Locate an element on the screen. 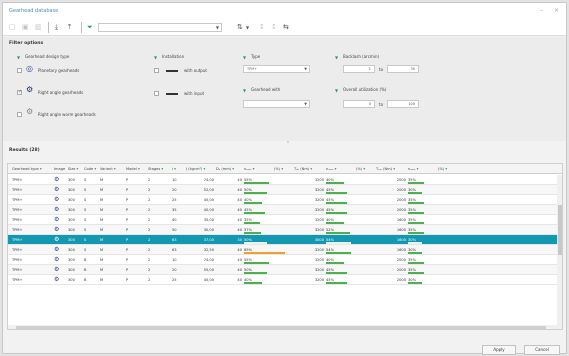  gearhead-icon: ⚙ is located at coordinates (57, 199).